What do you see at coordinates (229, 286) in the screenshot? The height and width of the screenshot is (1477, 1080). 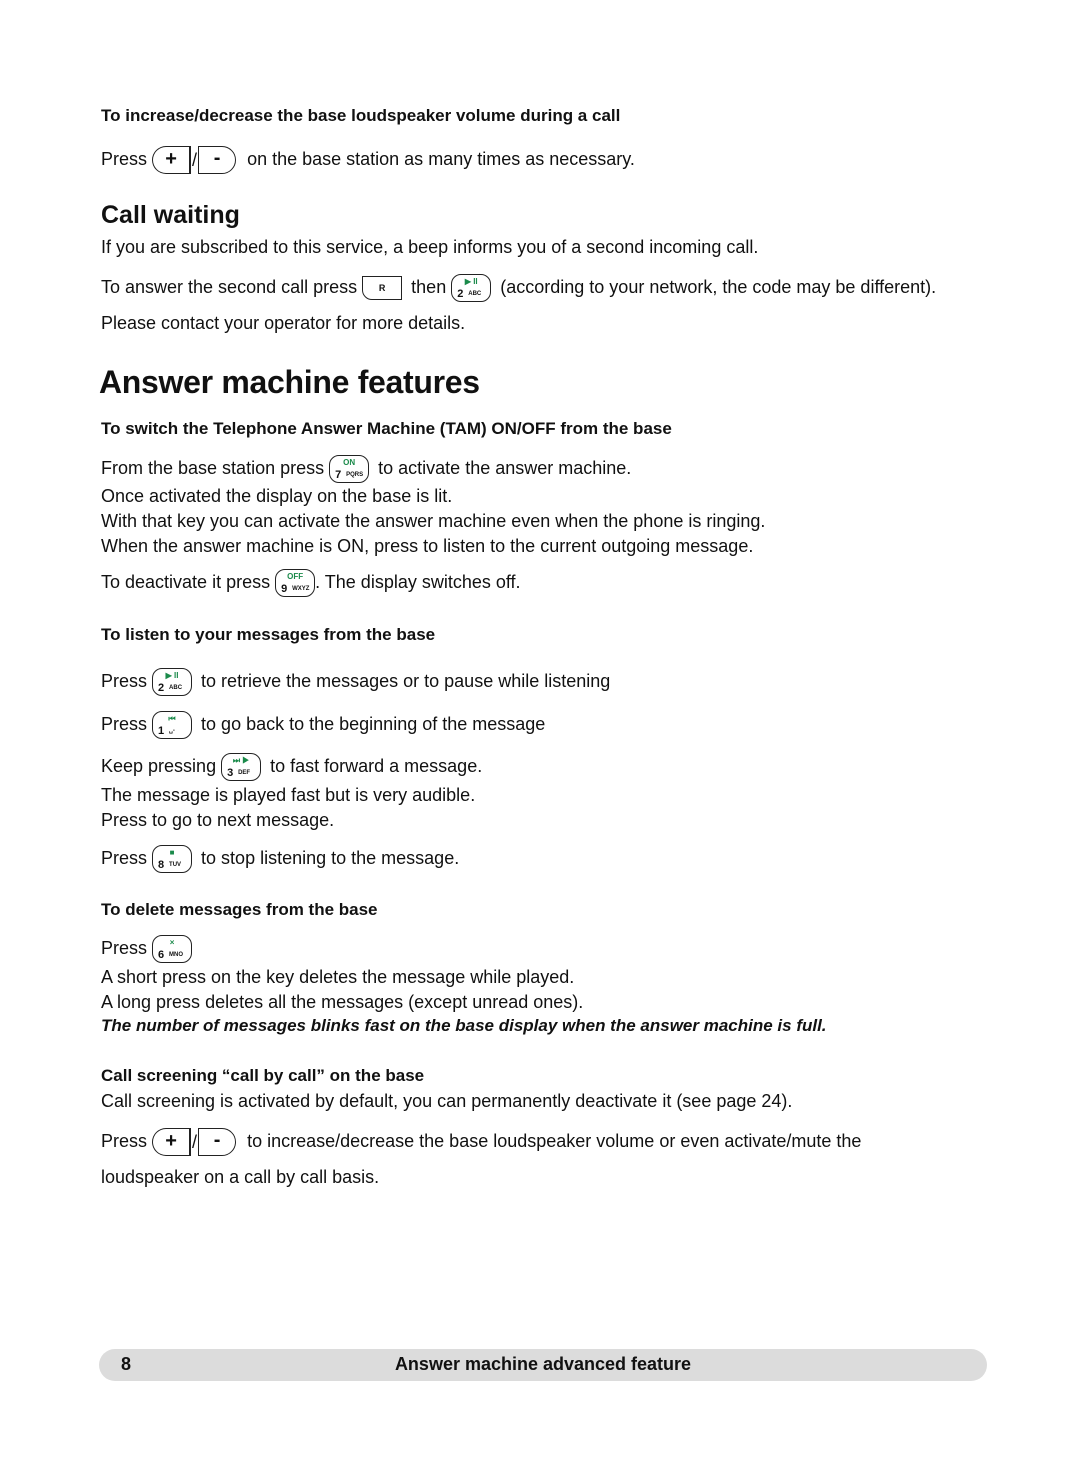 I see `text: To answer the second call press` at bounding box center [229, 286].